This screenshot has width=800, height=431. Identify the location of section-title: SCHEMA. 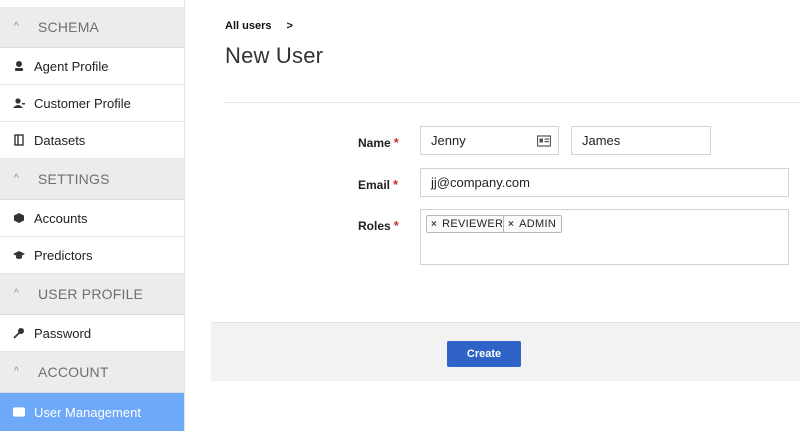
(69, 27).